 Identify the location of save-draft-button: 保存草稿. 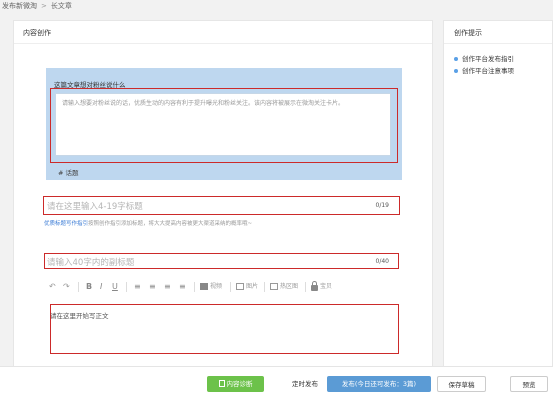
(461, 384).